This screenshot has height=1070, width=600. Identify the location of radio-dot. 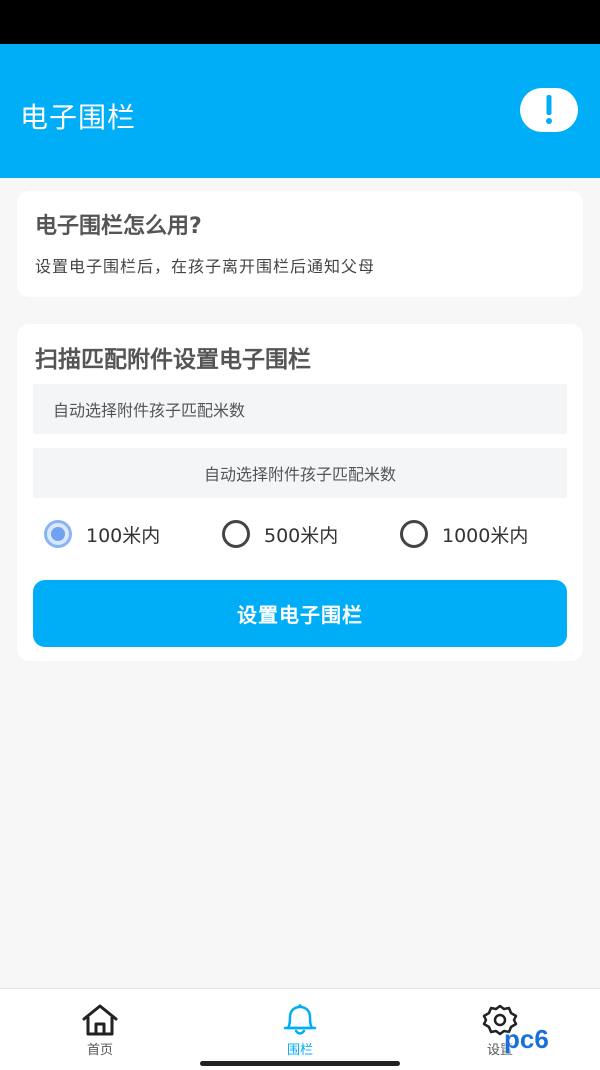
(58, 534).